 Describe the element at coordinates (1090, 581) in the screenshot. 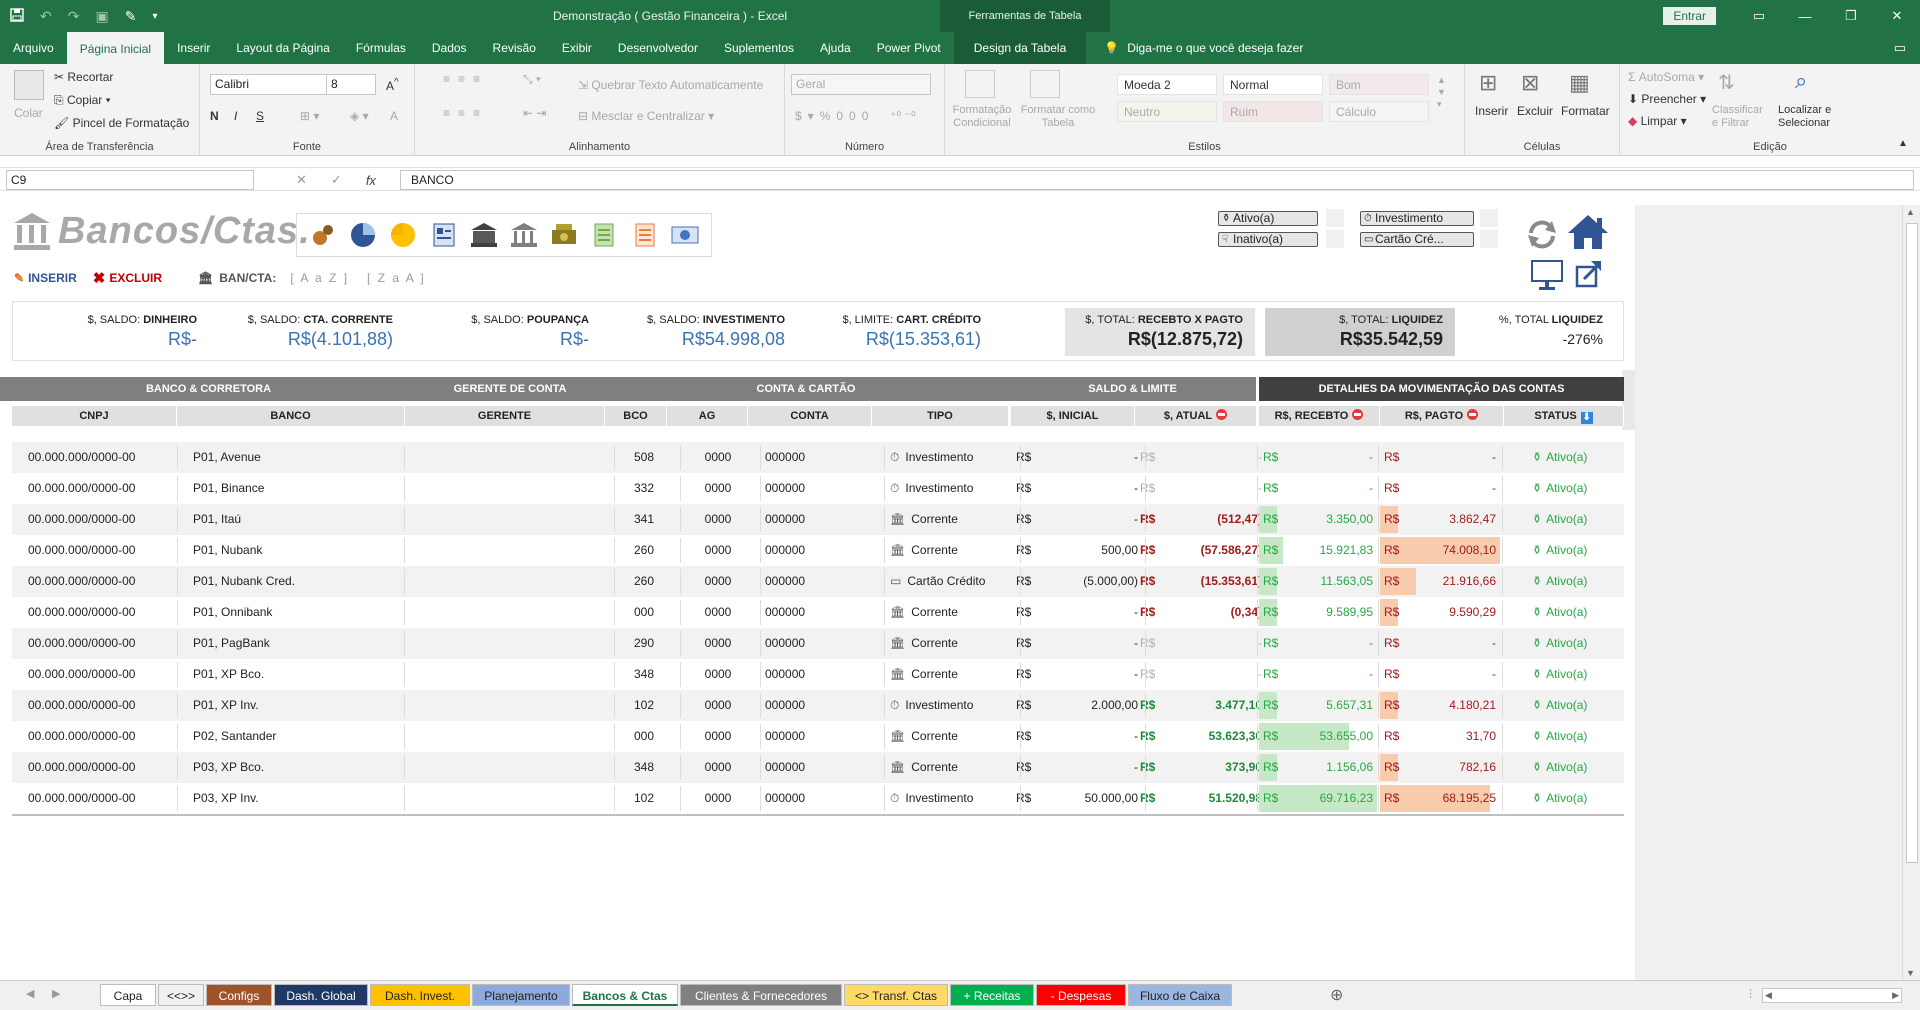

I see `cell-inicial: (5.000,00)` at that location.